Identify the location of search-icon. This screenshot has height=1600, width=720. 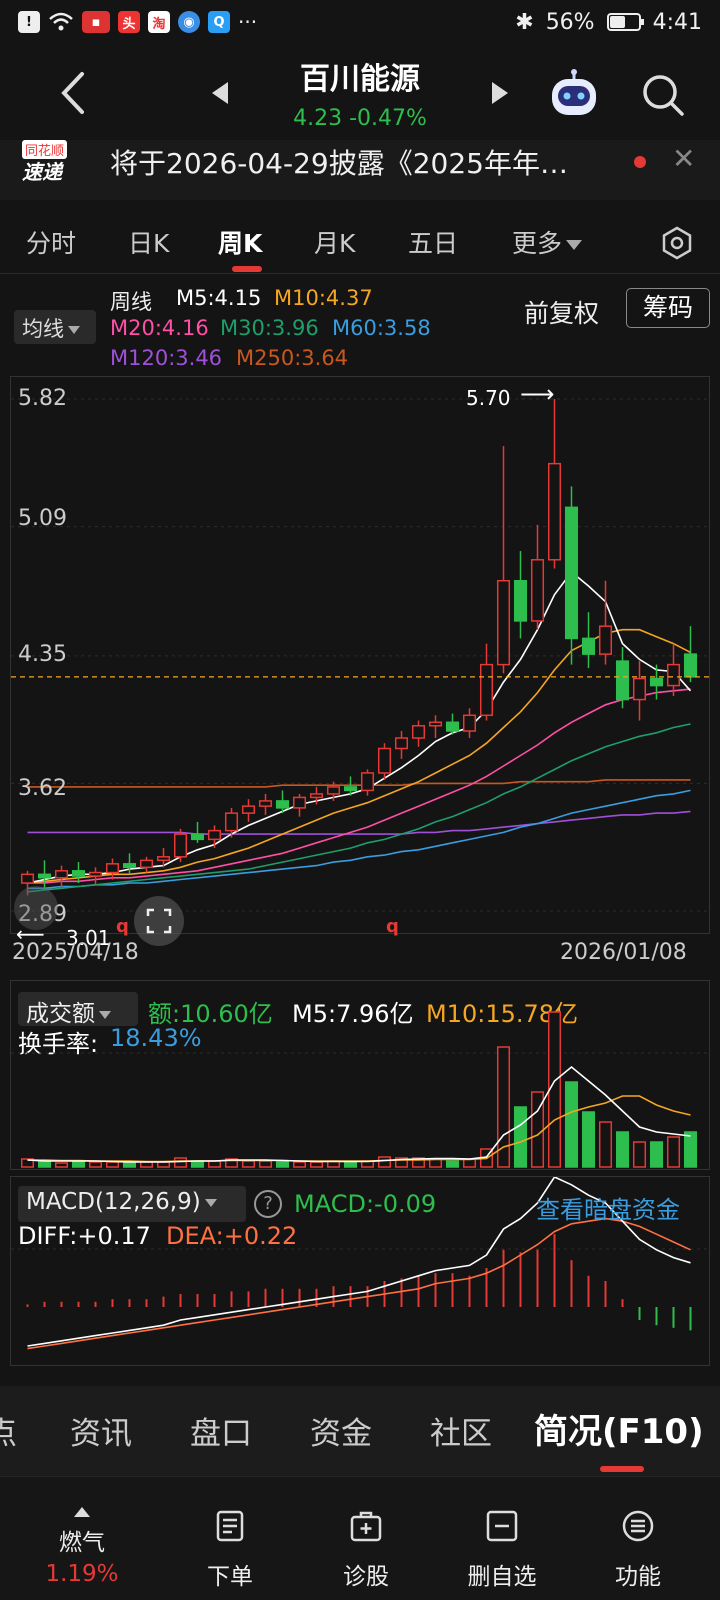
(663, 95).